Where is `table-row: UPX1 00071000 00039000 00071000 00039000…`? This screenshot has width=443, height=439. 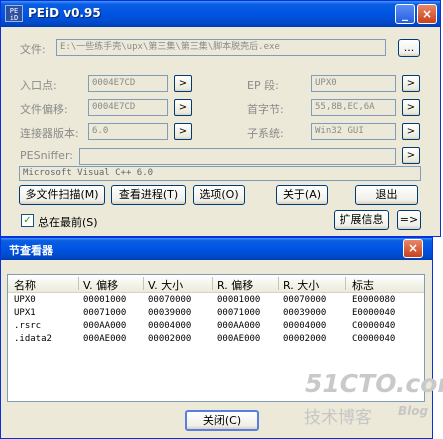
table-row: UPX1 00071000 00039000 00071000 00039000… is located at coordinates (216, 313).